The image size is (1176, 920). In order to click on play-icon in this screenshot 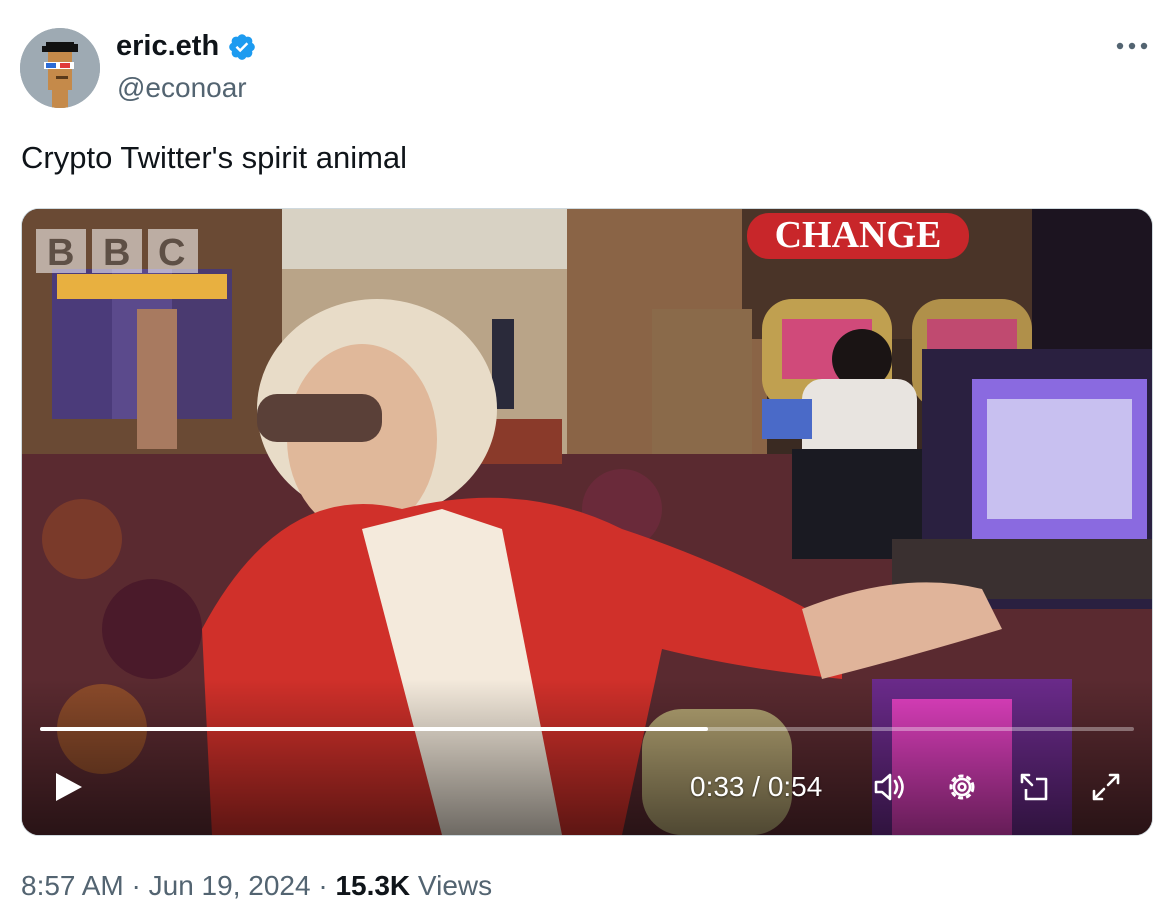, I will do `click(68, 787)`.